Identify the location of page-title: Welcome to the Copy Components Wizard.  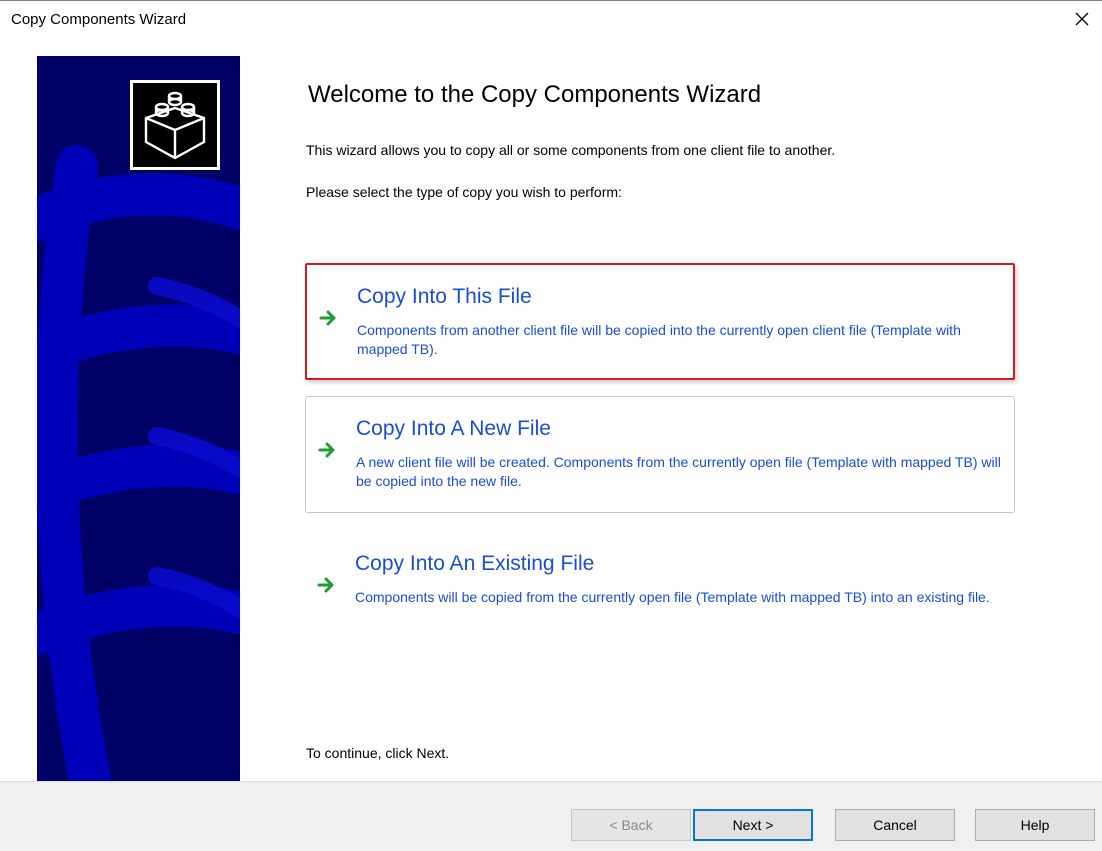
(535, 94).